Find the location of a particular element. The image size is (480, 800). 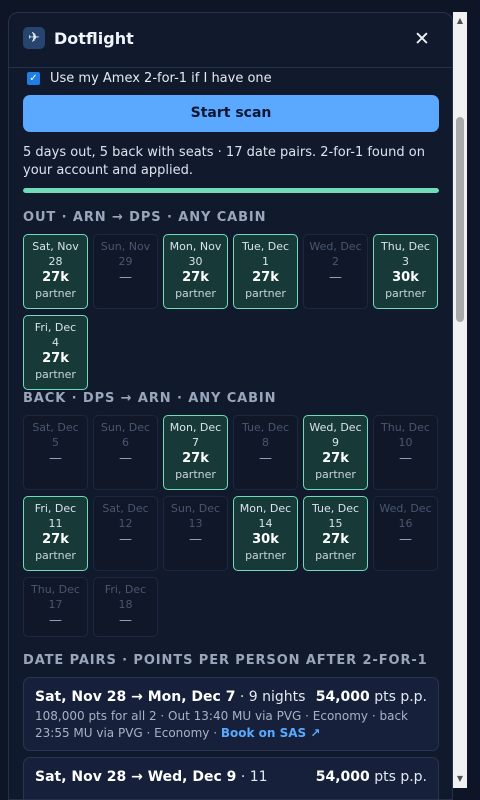

day-date: Wed, Dec 2 is located at coordinates (335, 254).